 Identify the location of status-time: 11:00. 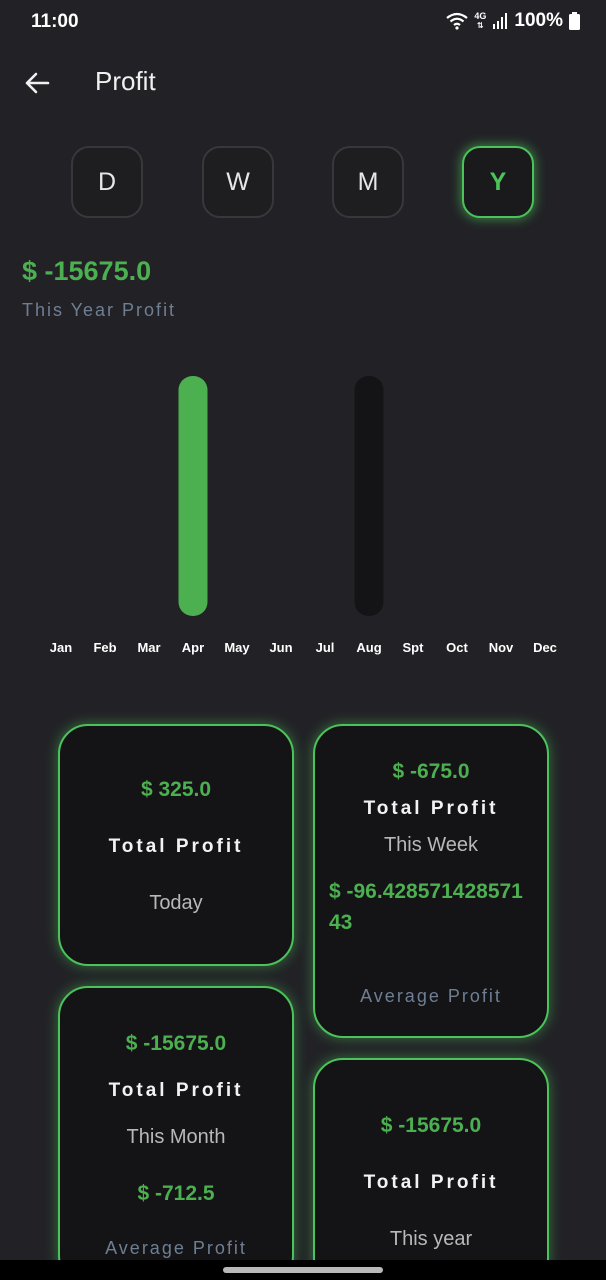
(55, 21).